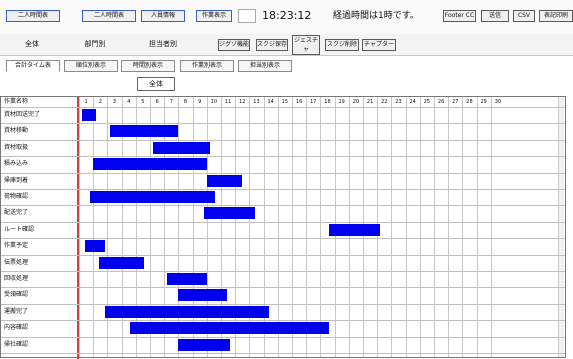 The height and width of the screenshot is (359, 573). Describe the element at coordinates (285, 102) in the screenshot. I see `hour-label: 15` at that location.